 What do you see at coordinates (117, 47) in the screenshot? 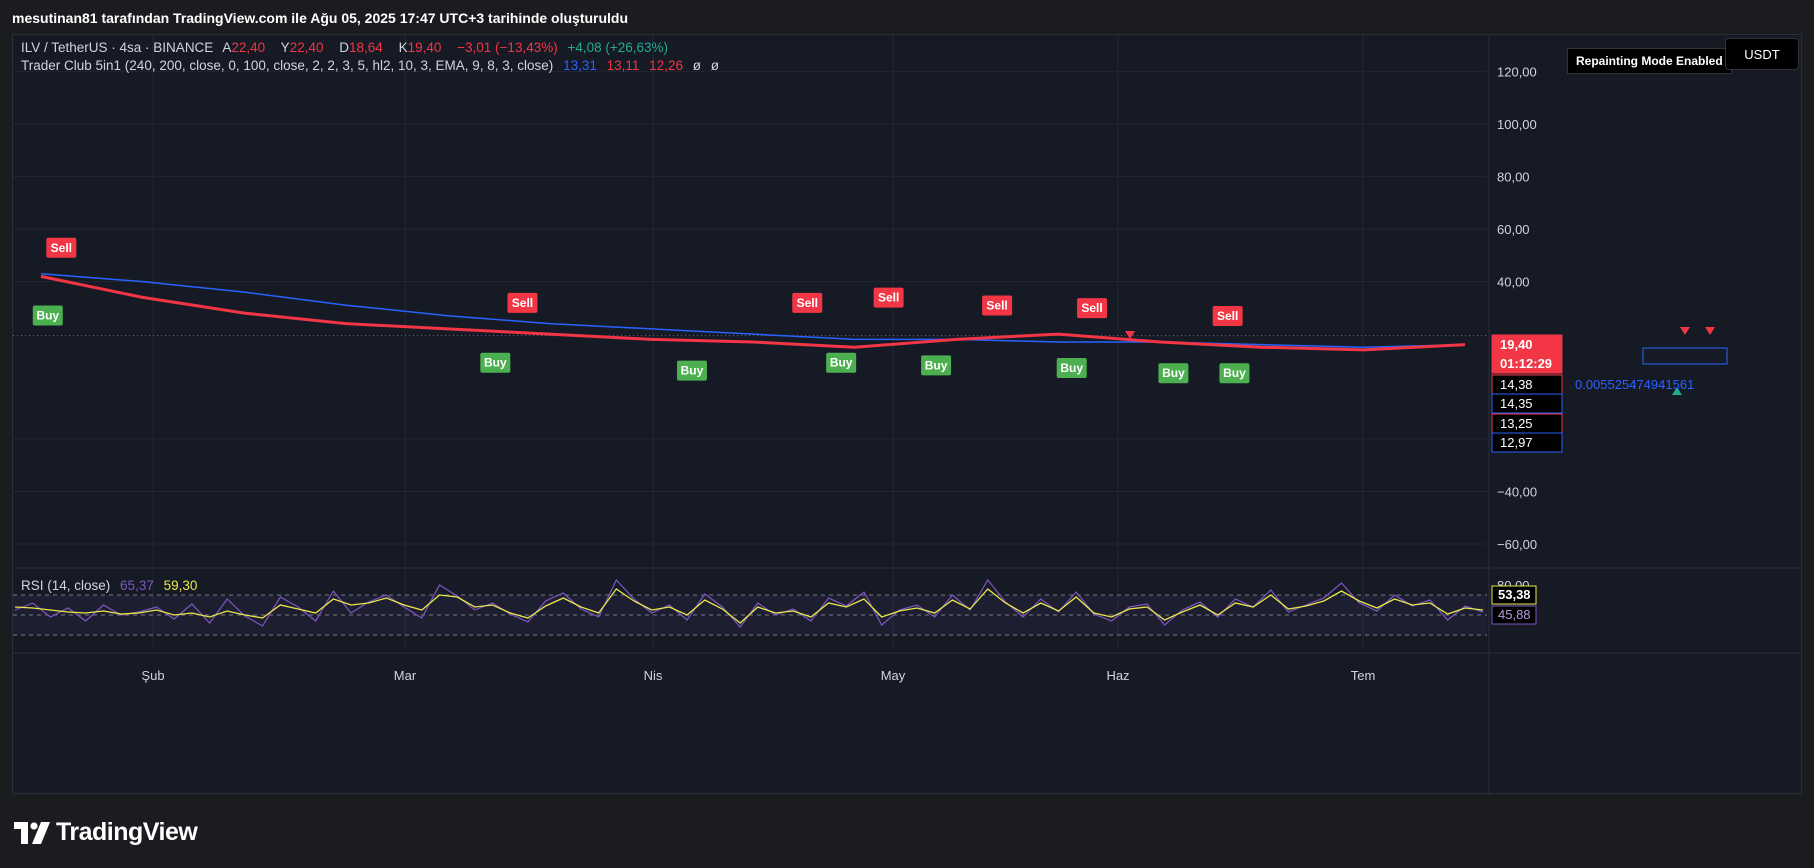
I see `symbol-name: ILV / TetherUS · 4sa · BINANCE` at bounding box center [117, 47].